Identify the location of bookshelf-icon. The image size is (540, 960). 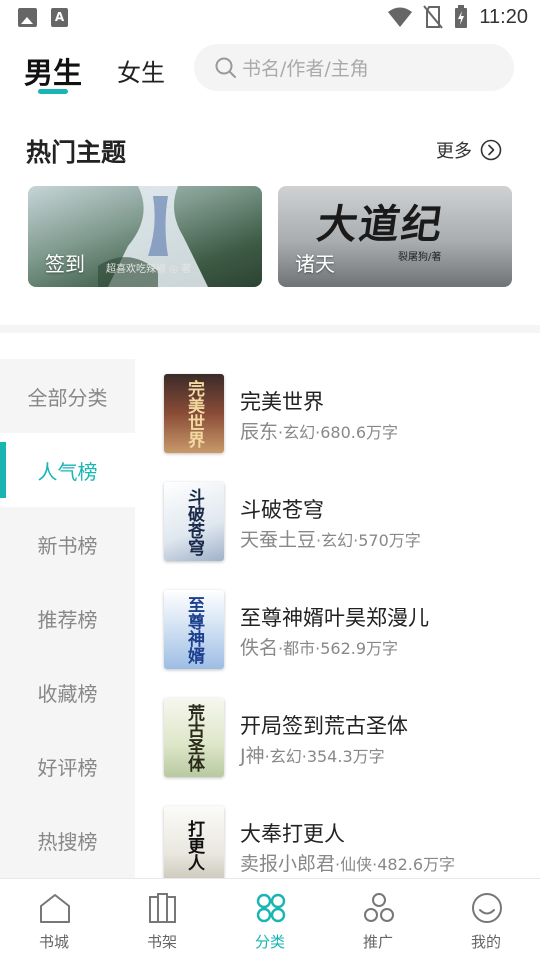
(162, 908).